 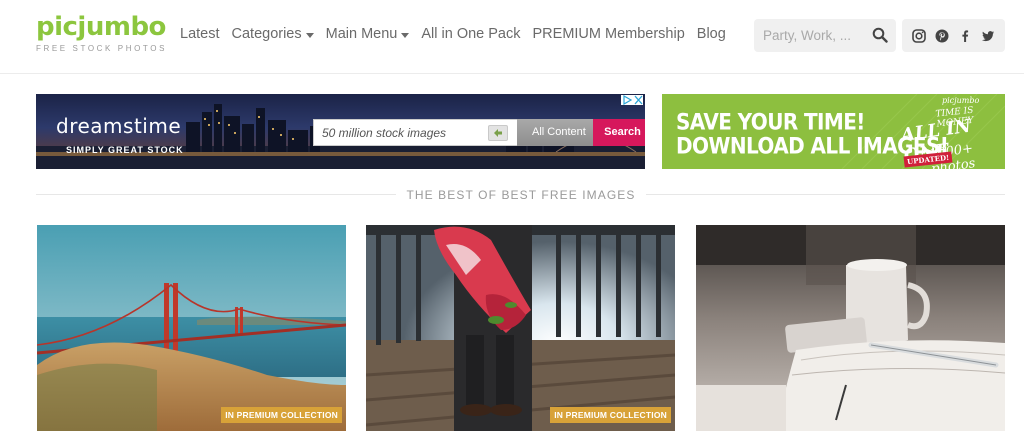 What do you see at coordinates (125, 150) in the screenshot?
I see `dreamstime-tagline: SIMPLY GREAT STOCK` at bounding box center [125, 150].